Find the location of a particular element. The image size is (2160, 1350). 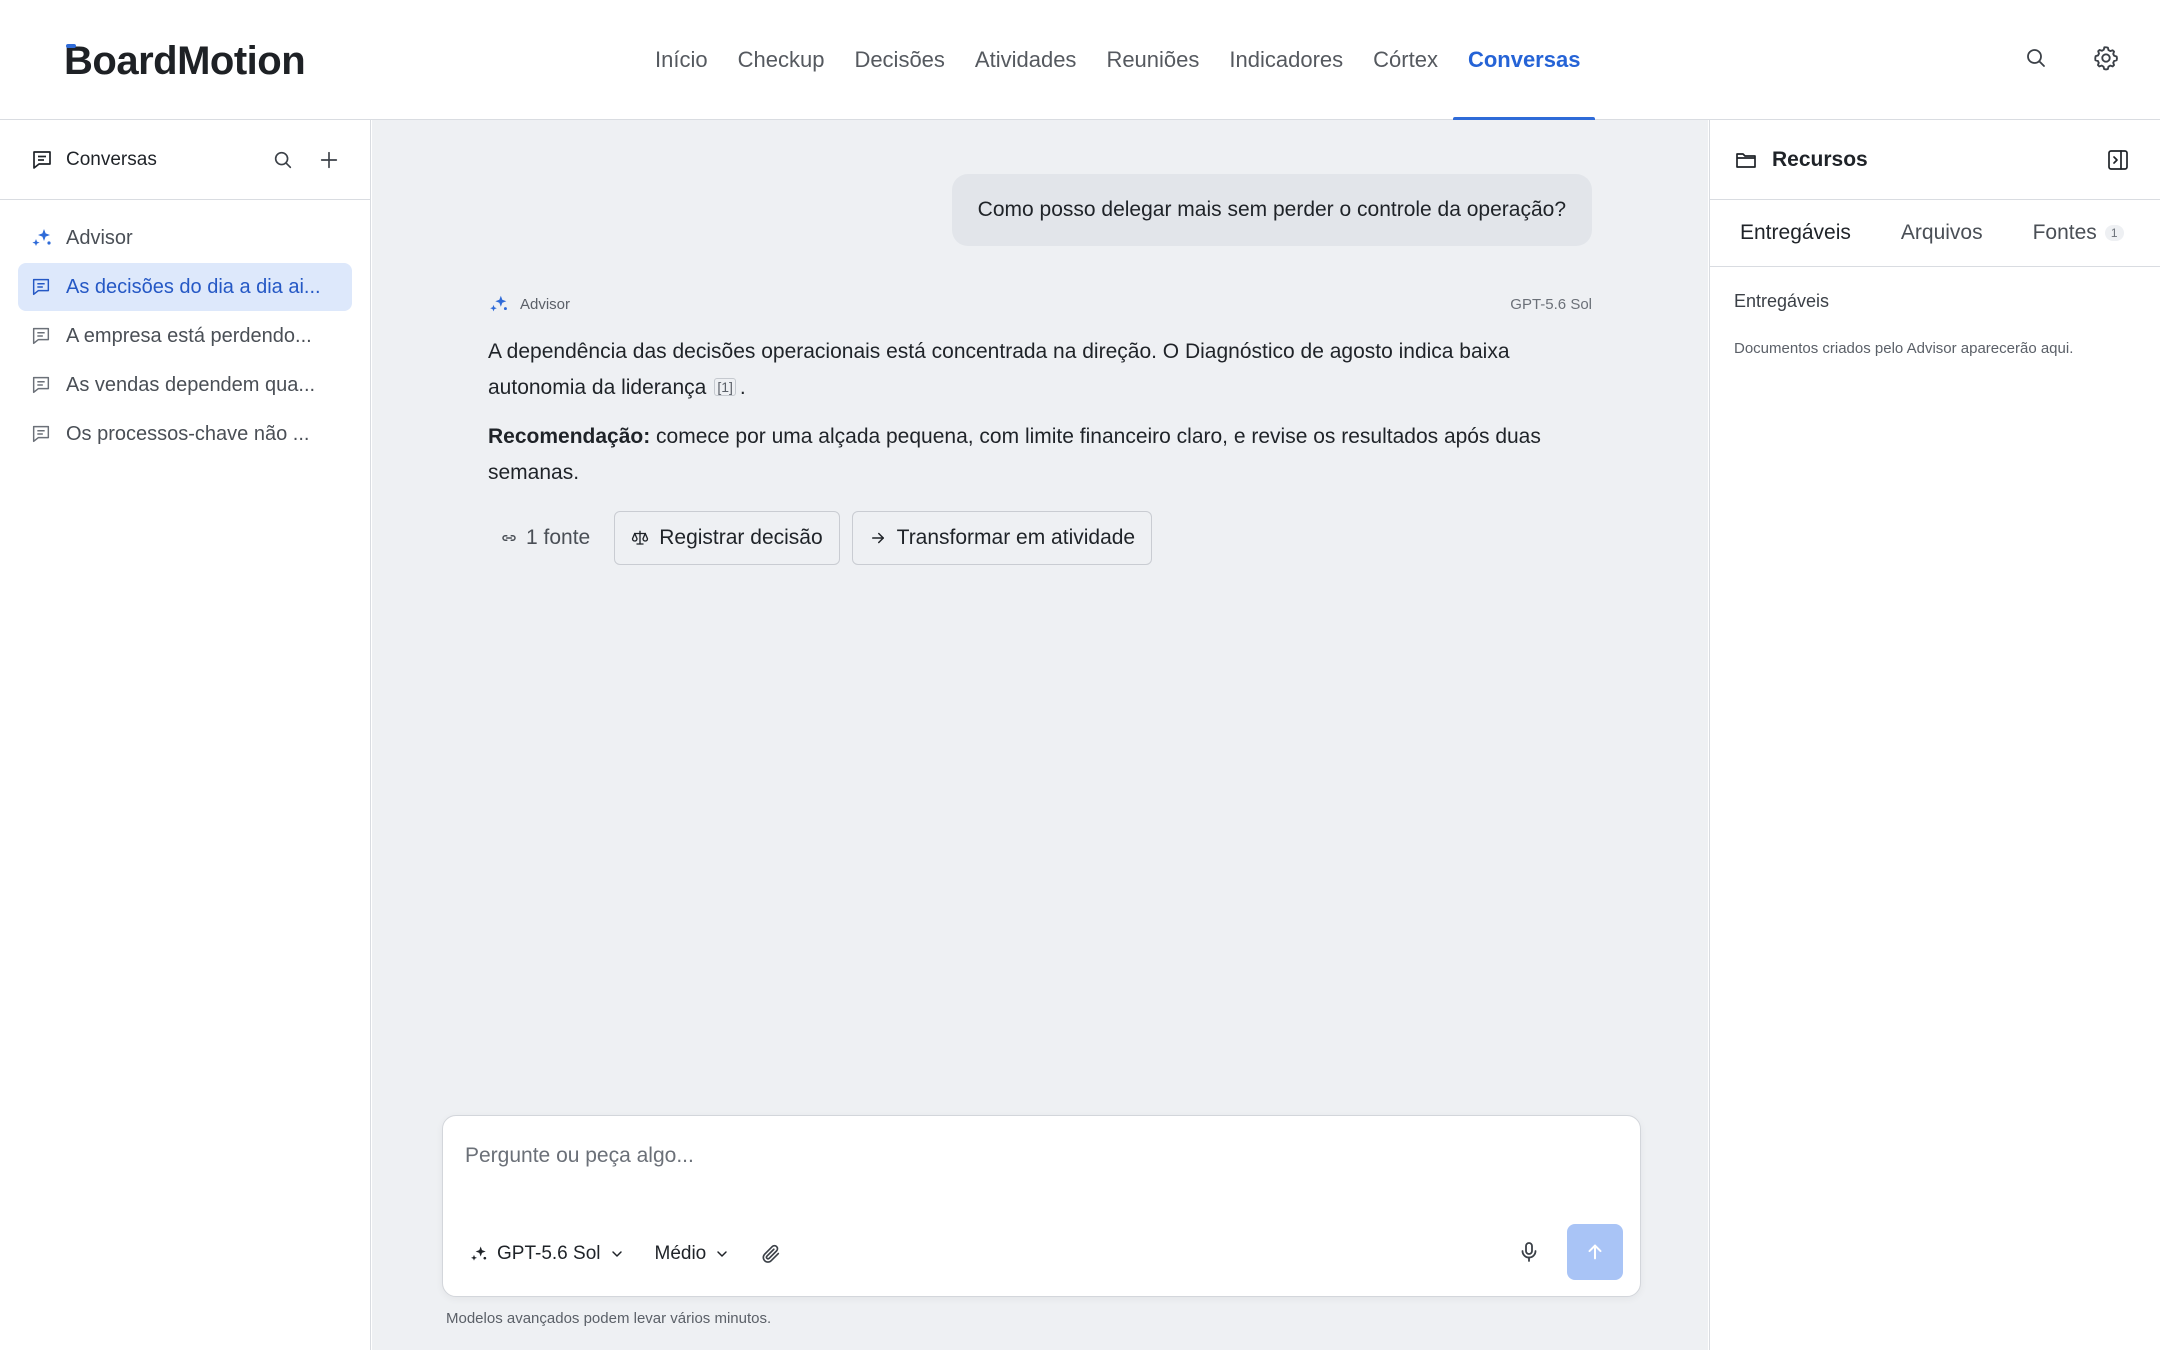

resources-header: Recursos is located at coordinates (1935, 160).